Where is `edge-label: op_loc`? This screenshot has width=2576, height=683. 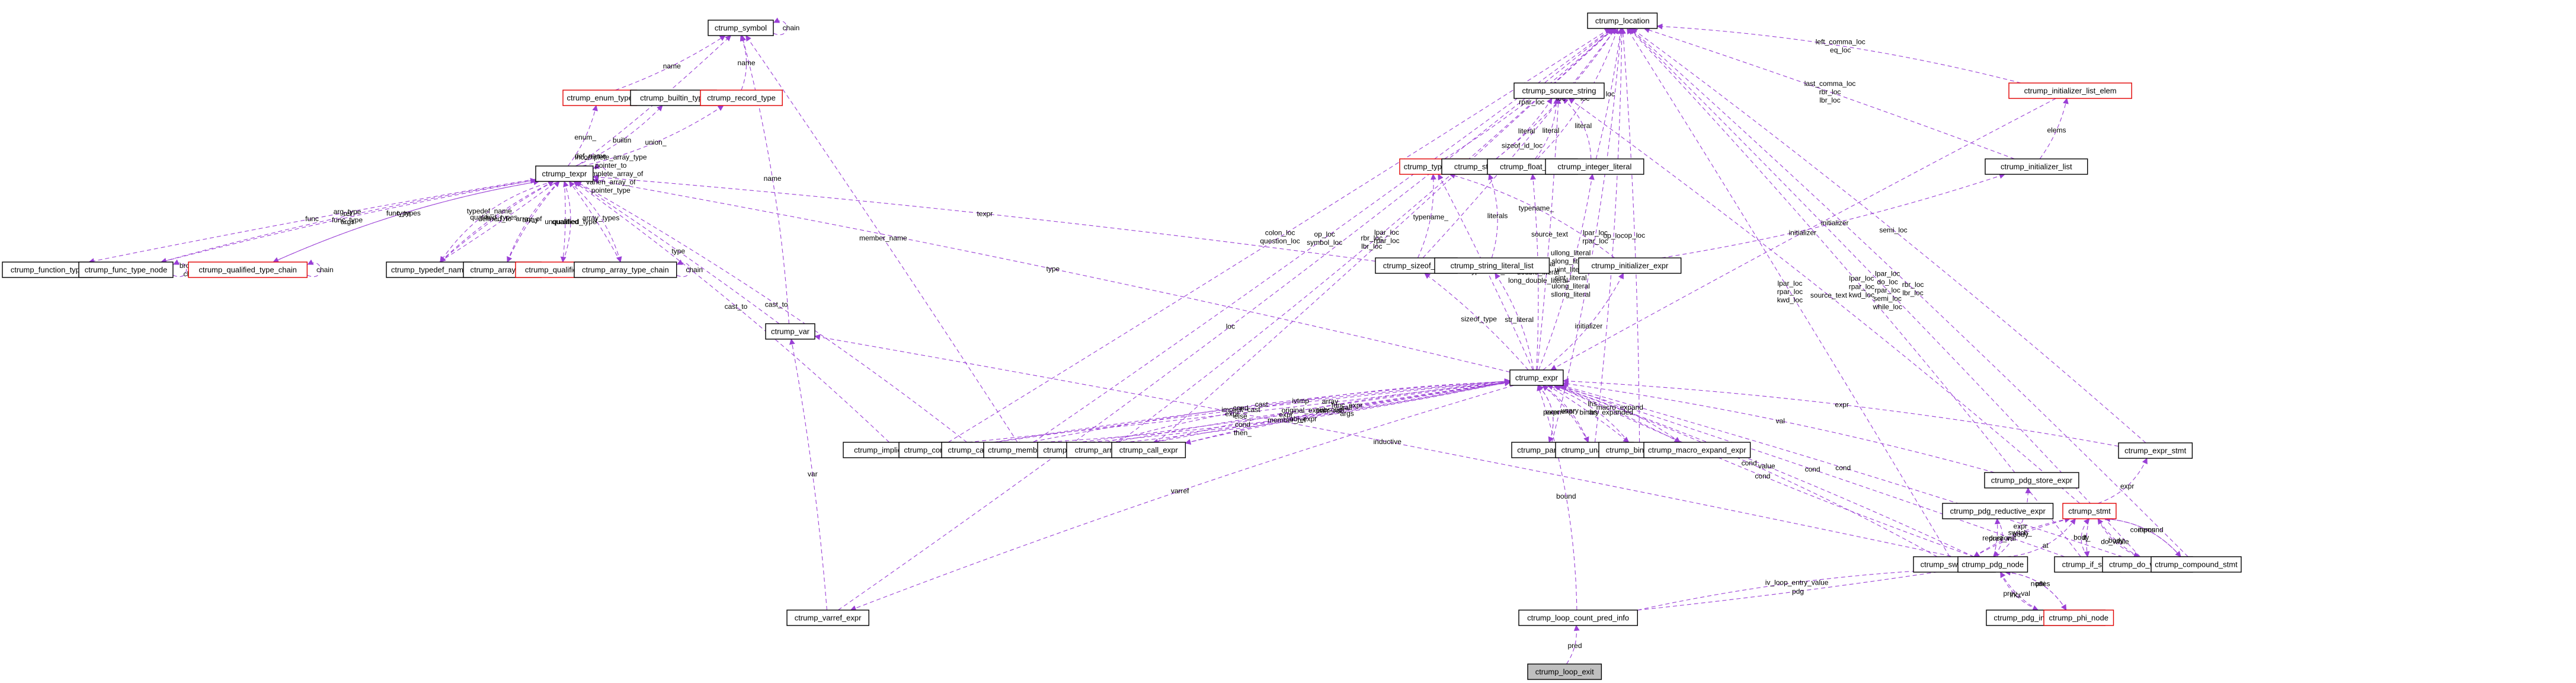
edge-label: op_loc is located at coordinates (1634, 235).